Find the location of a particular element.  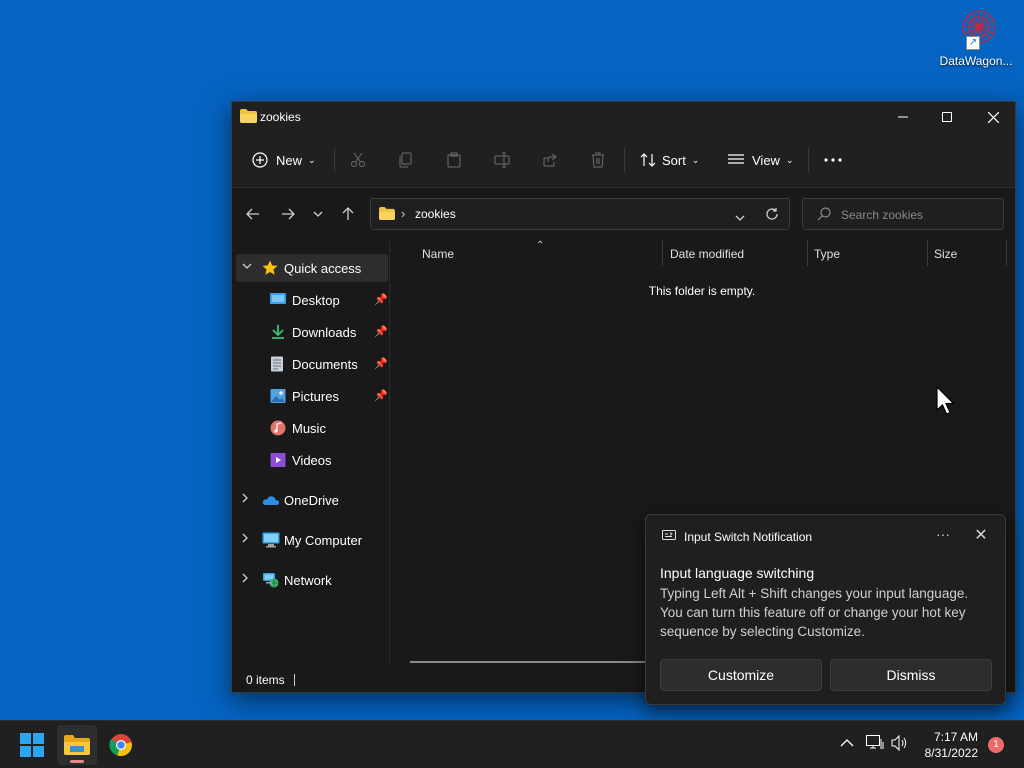

arrow-right-icon is located at coordinates (288, 214).